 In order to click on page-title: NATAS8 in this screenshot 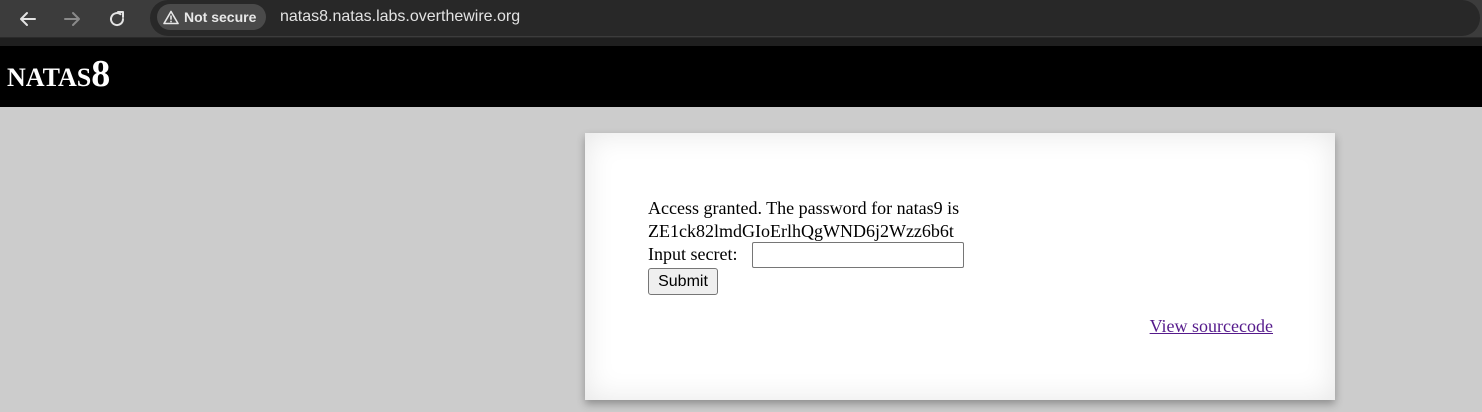, I will do `click(58, 74)`.